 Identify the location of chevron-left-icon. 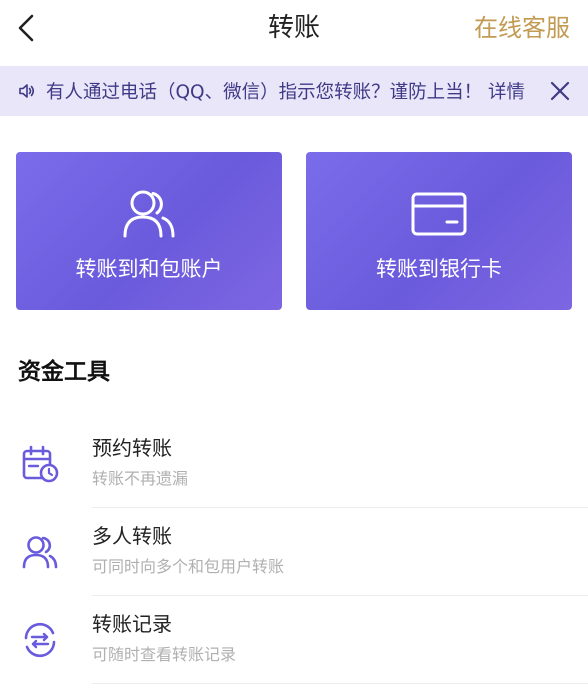
(26, 28).